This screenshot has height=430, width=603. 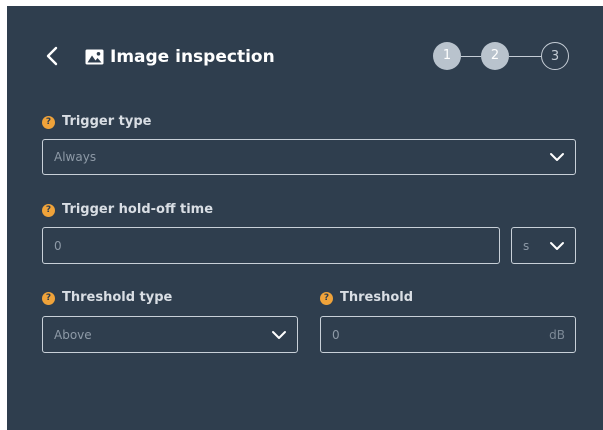 I want to click on threshold-label: ? Threshold, so click(x=366, y=298).